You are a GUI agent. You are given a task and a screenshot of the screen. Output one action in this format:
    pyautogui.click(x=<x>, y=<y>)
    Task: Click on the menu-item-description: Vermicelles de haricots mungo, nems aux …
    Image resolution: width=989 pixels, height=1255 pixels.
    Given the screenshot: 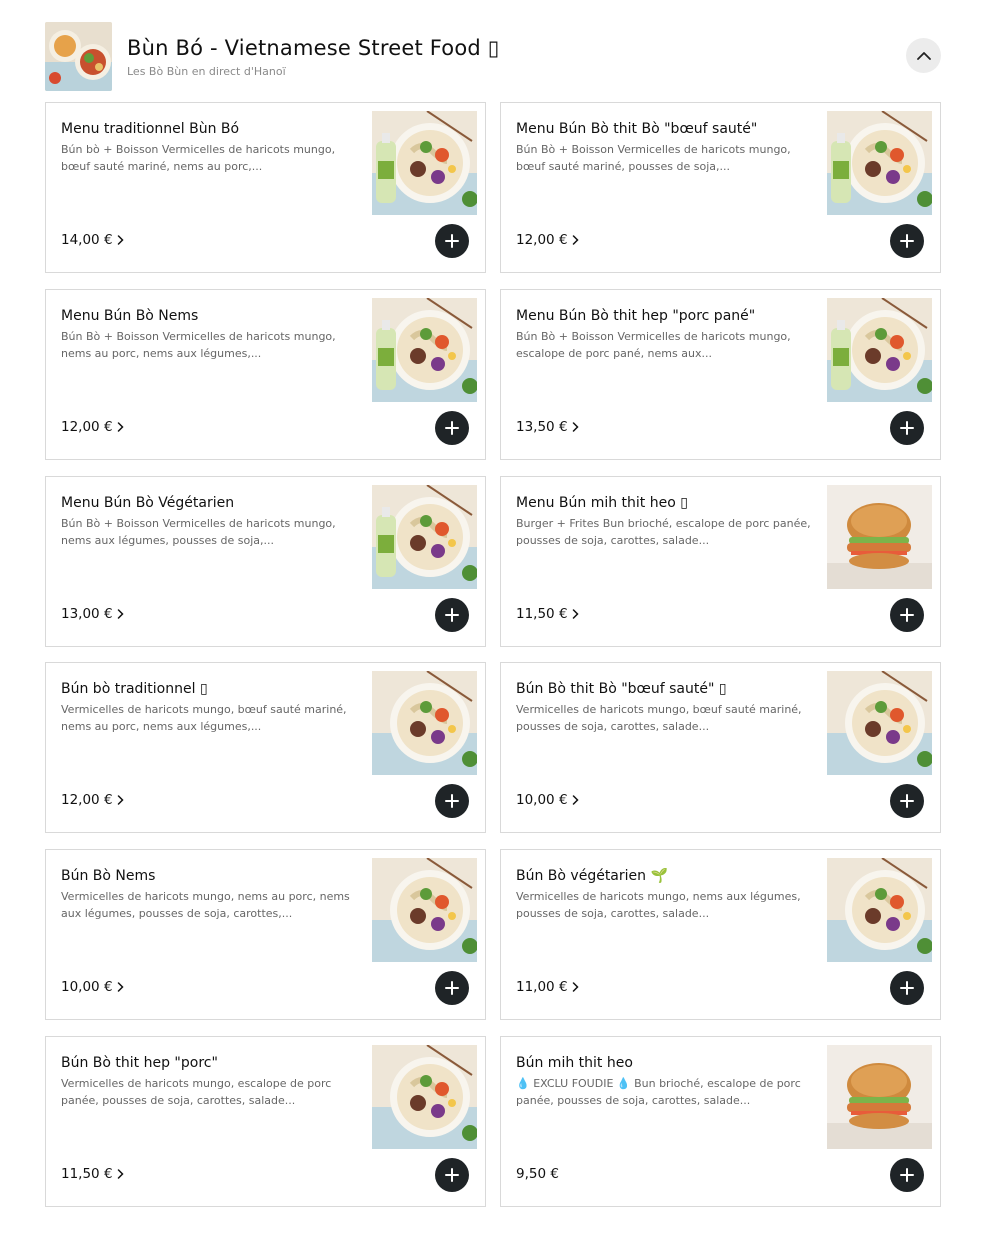 What is the action you would take?
    pyautogui.click(x=658, y=905)
    